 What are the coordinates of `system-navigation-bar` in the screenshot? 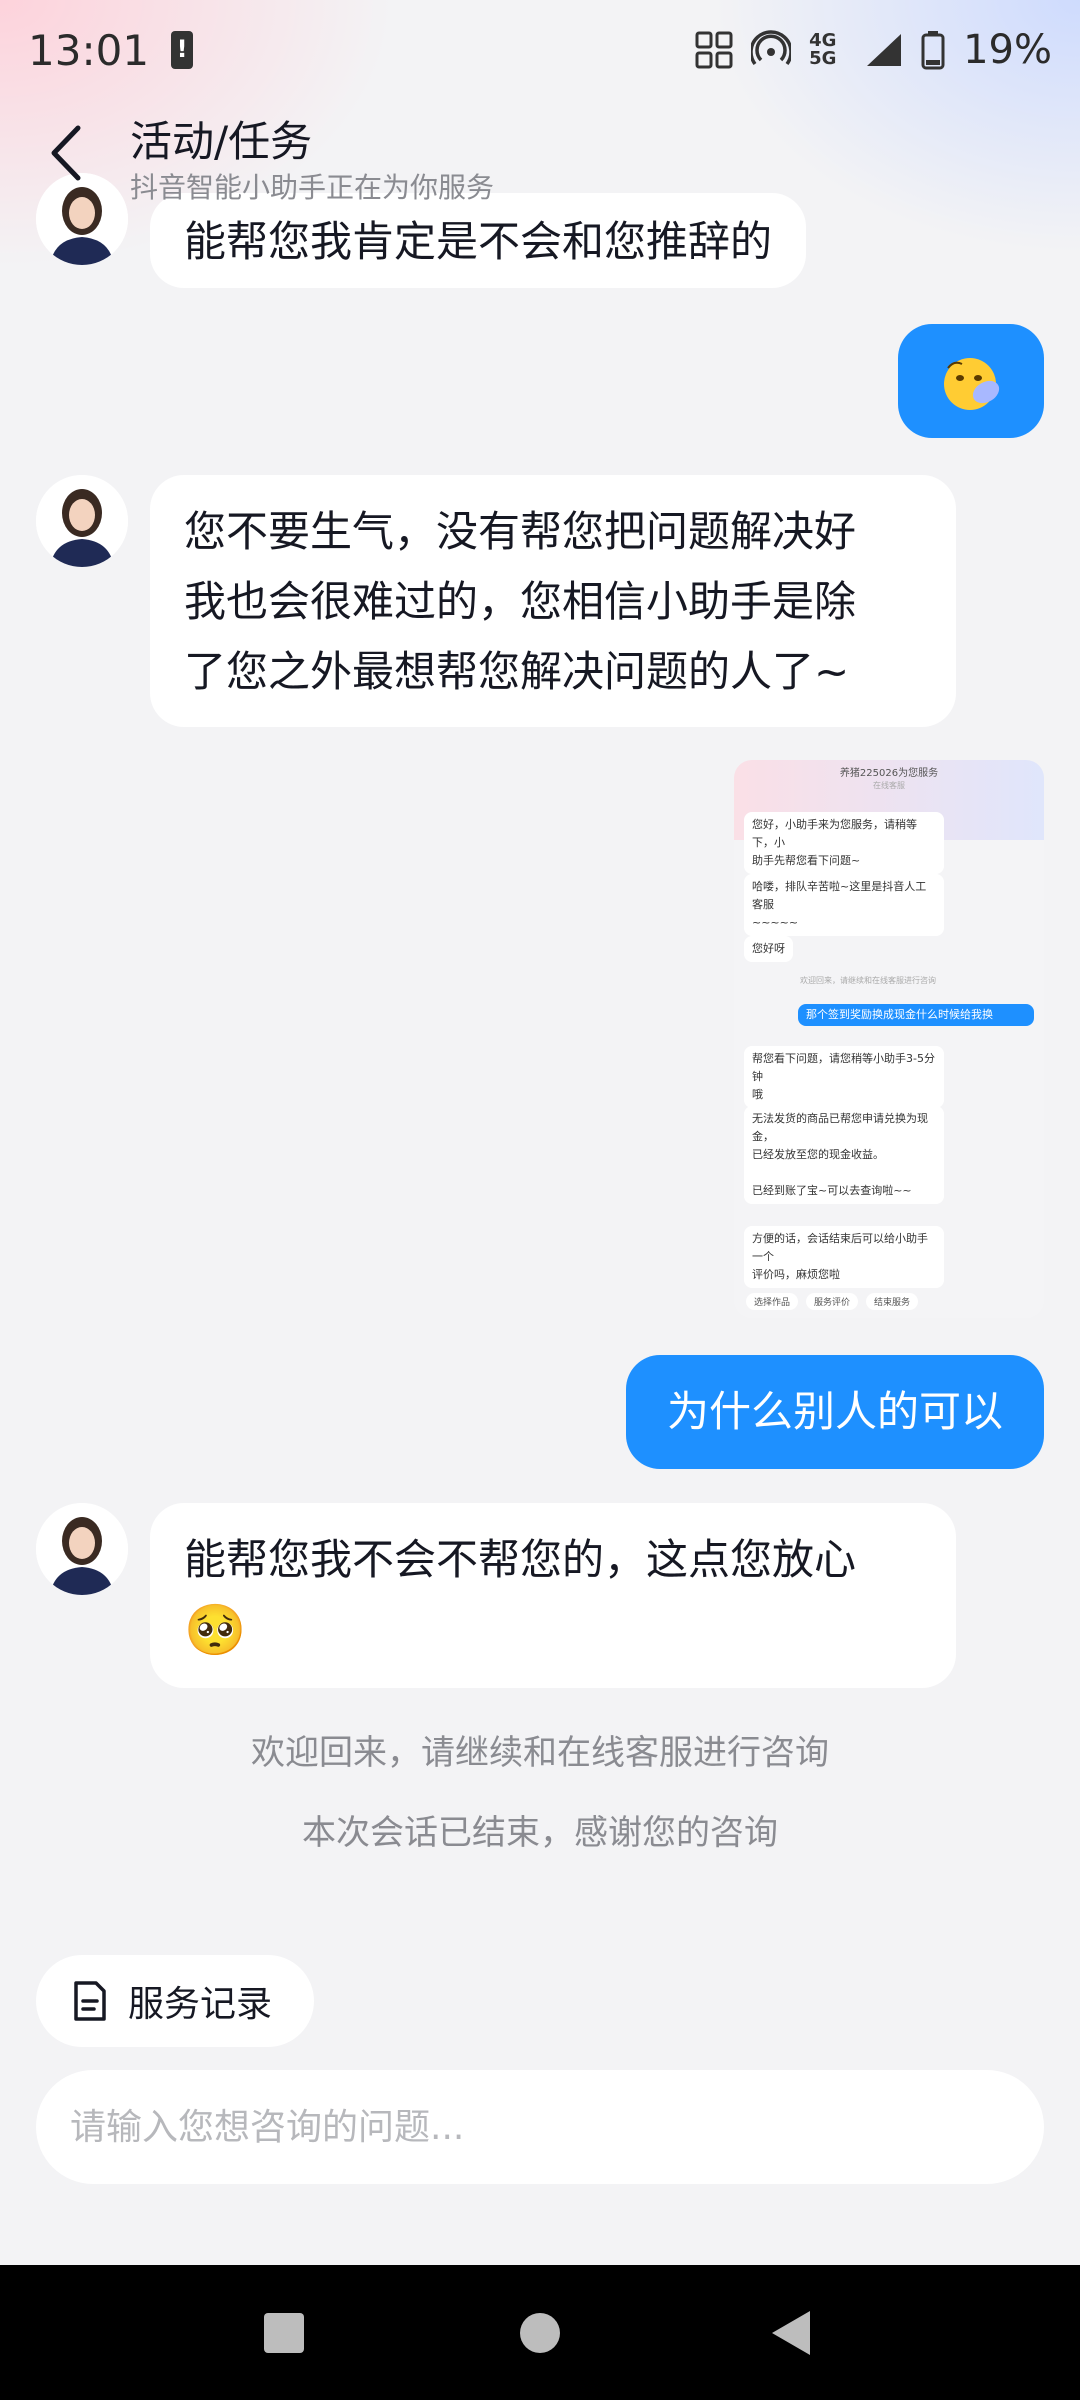 It's located at (540, 2332).